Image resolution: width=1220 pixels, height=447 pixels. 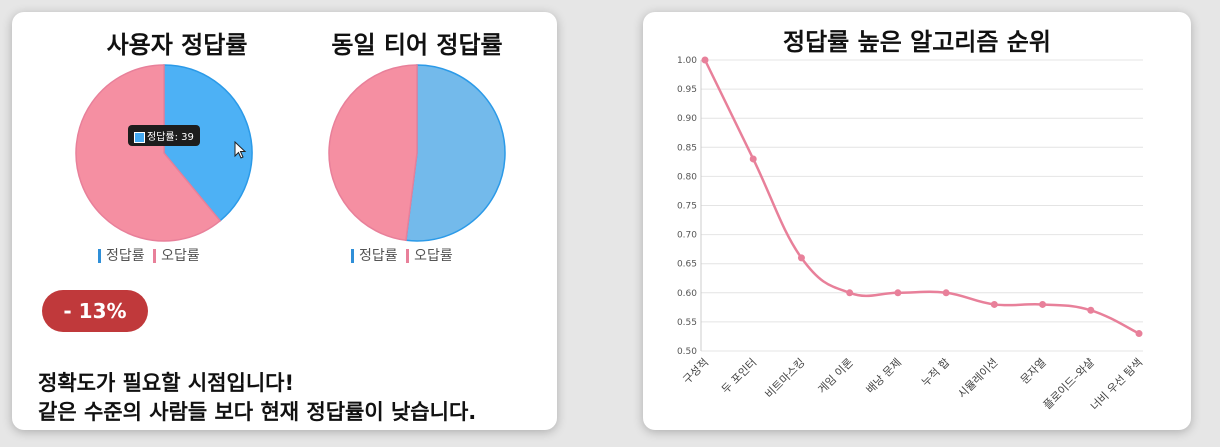 I want to click on x-tick-label: 시뮬레이션, so click(x=977, y=378).